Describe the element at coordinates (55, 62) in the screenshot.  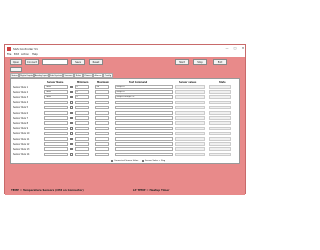
I see `port-combo` at that location.